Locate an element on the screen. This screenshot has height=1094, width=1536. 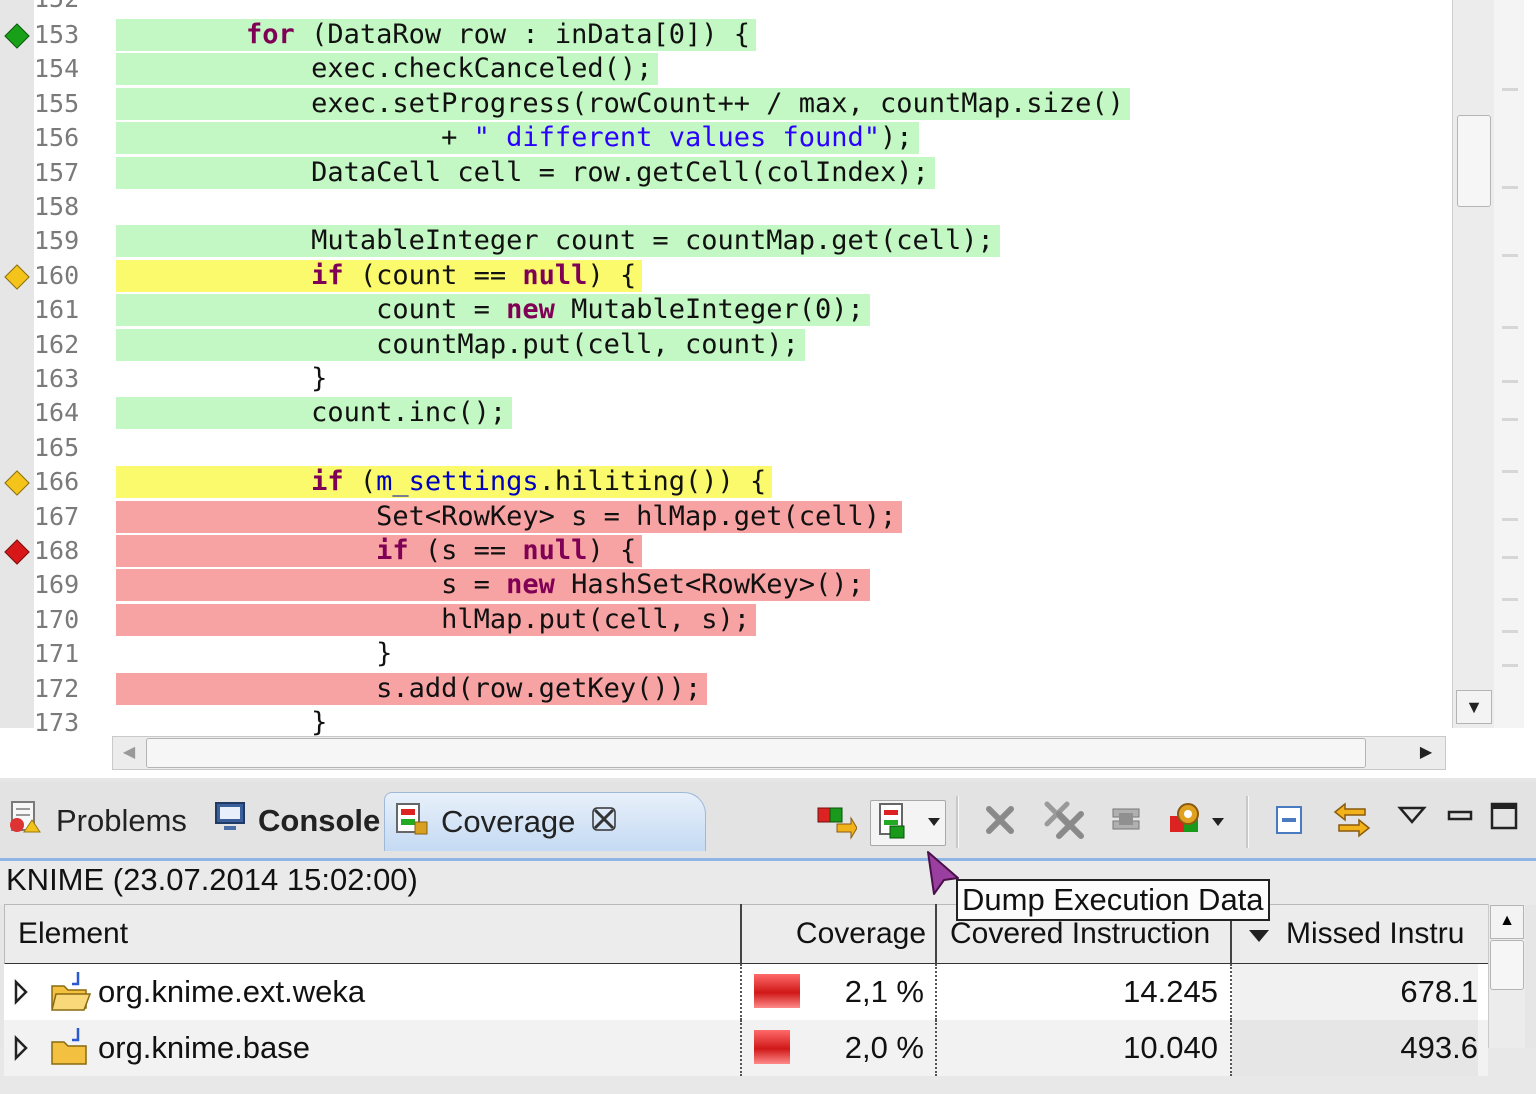
code-line: countMap.put(cell, count); is located at coordinates (460, 344).